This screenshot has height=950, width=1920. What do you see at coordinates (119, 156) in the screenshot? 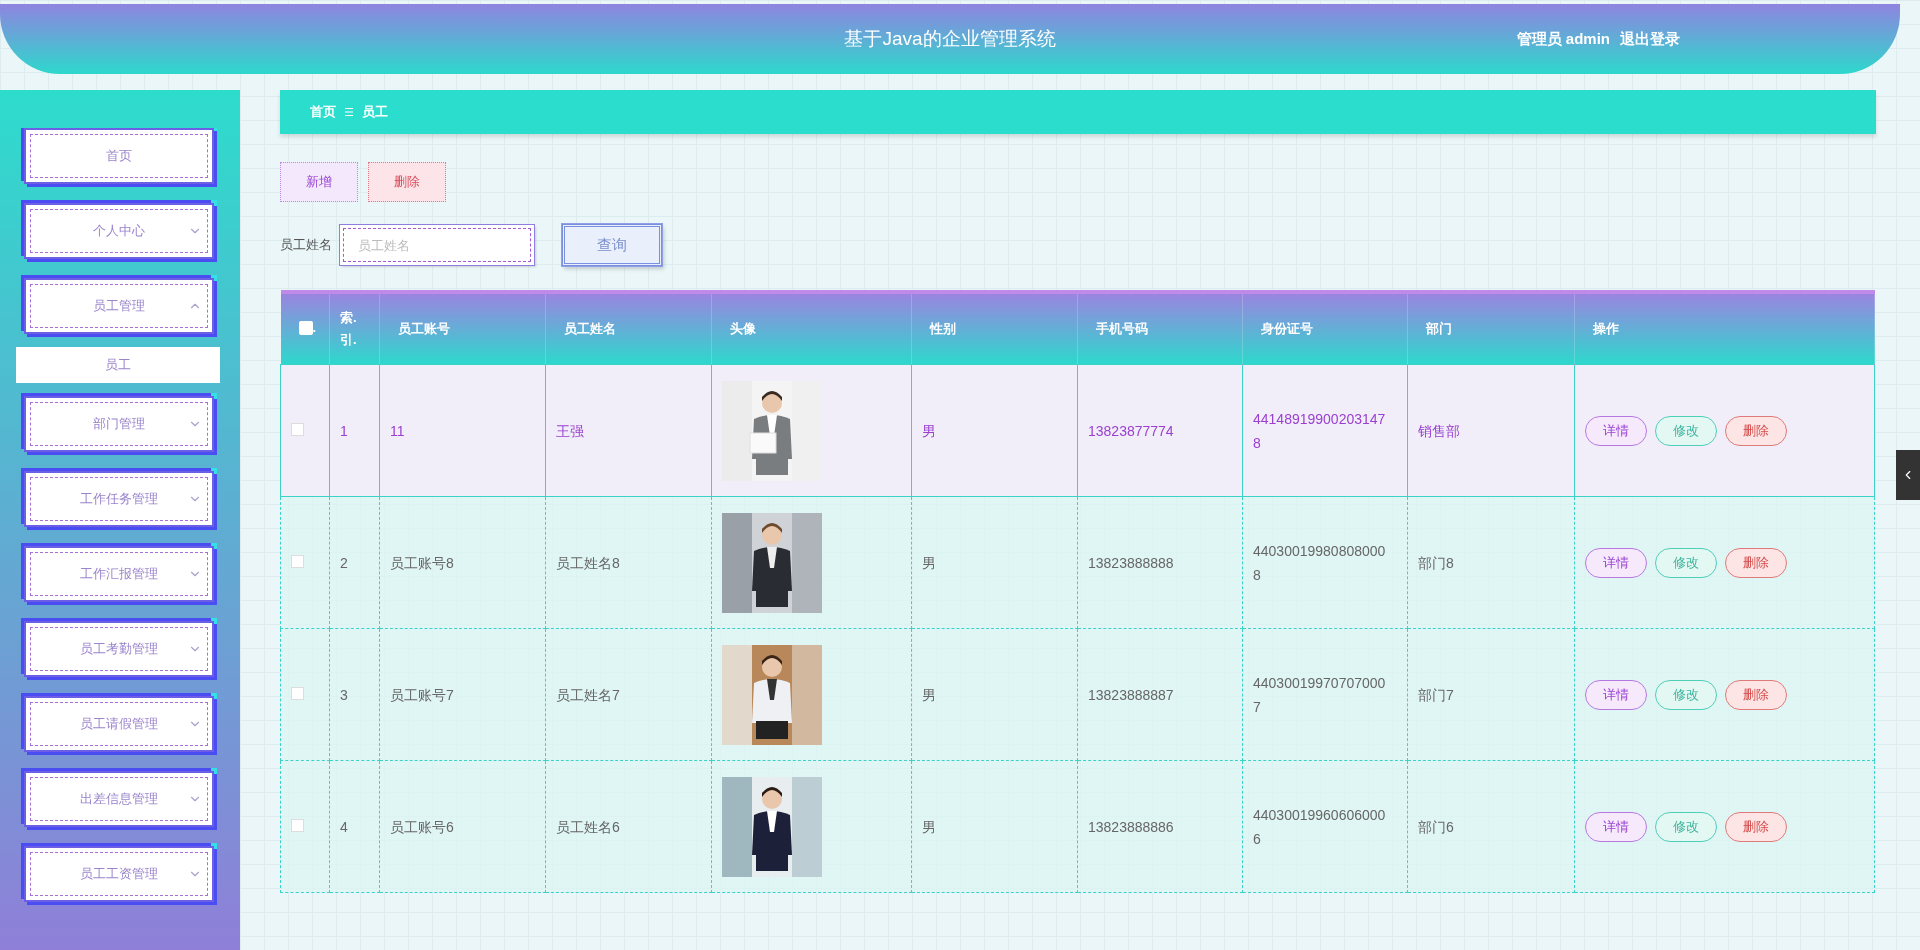
I see `sidebar-item: 首页` at bounding box center [119, 156].